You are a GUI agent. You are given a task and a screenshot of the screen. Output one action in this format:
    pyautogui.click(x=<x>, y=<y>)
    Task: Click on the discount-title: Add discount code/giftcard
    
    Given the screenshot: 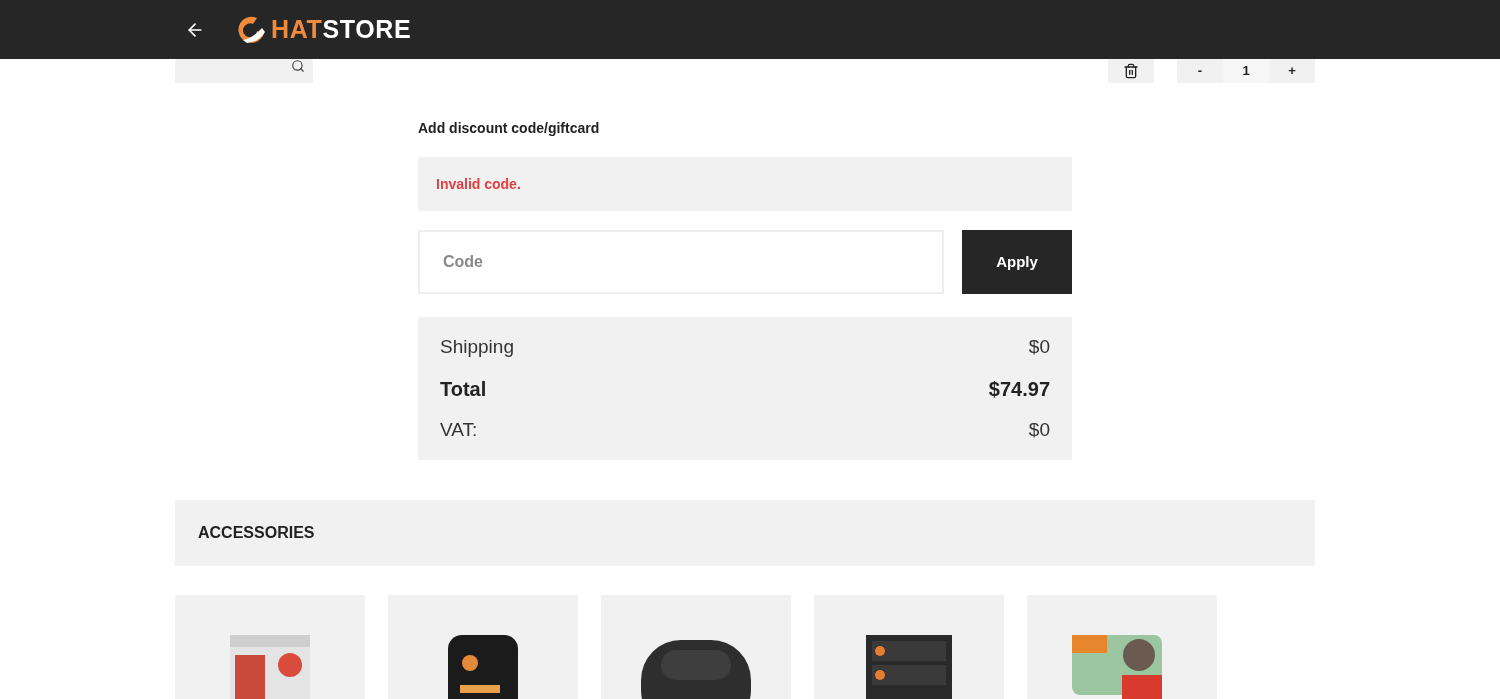 What is the action you would take?
    pyautogui.click(x=509, y=128)
    